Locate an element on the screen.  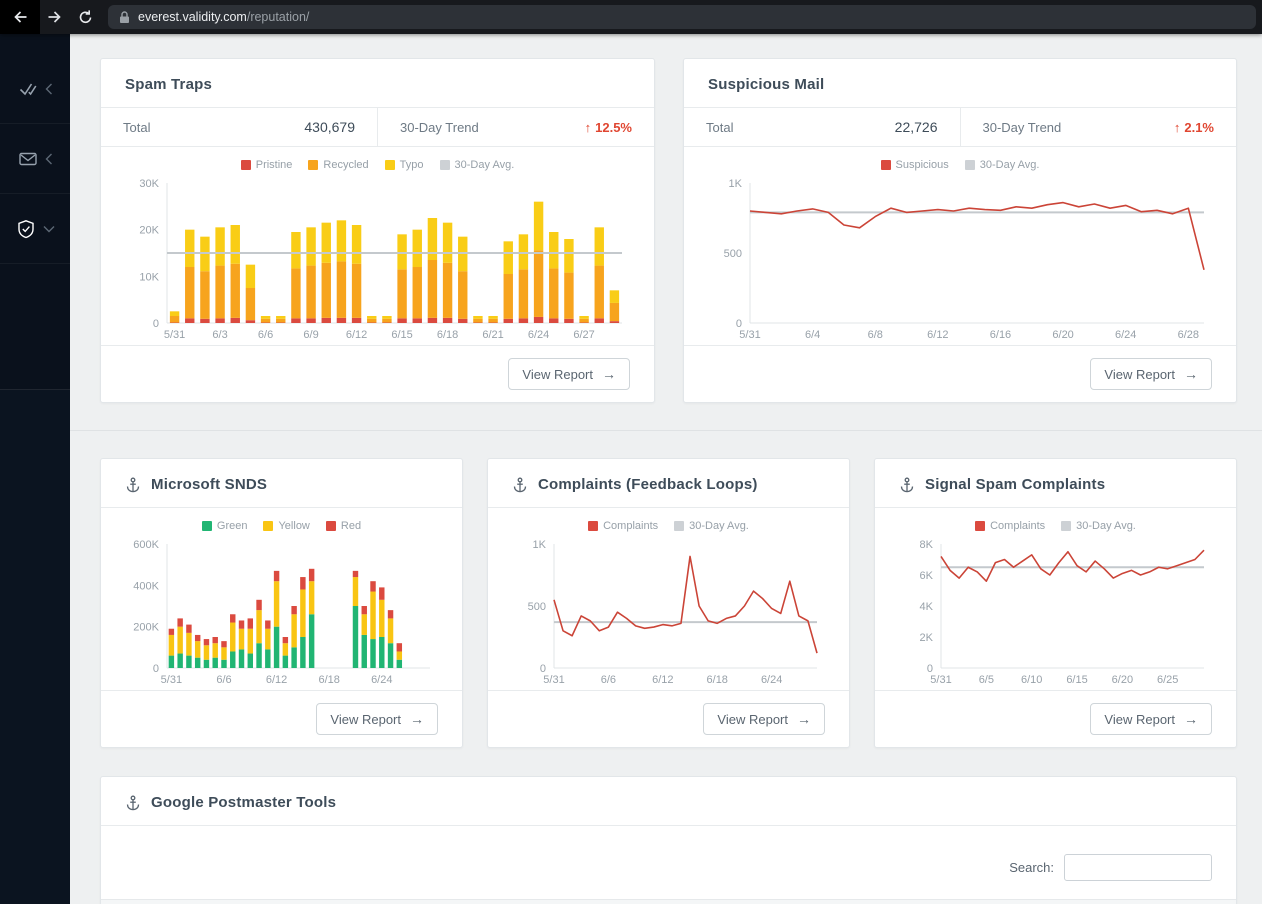
legend-item: Yellow is located at coordinates (286, 526).